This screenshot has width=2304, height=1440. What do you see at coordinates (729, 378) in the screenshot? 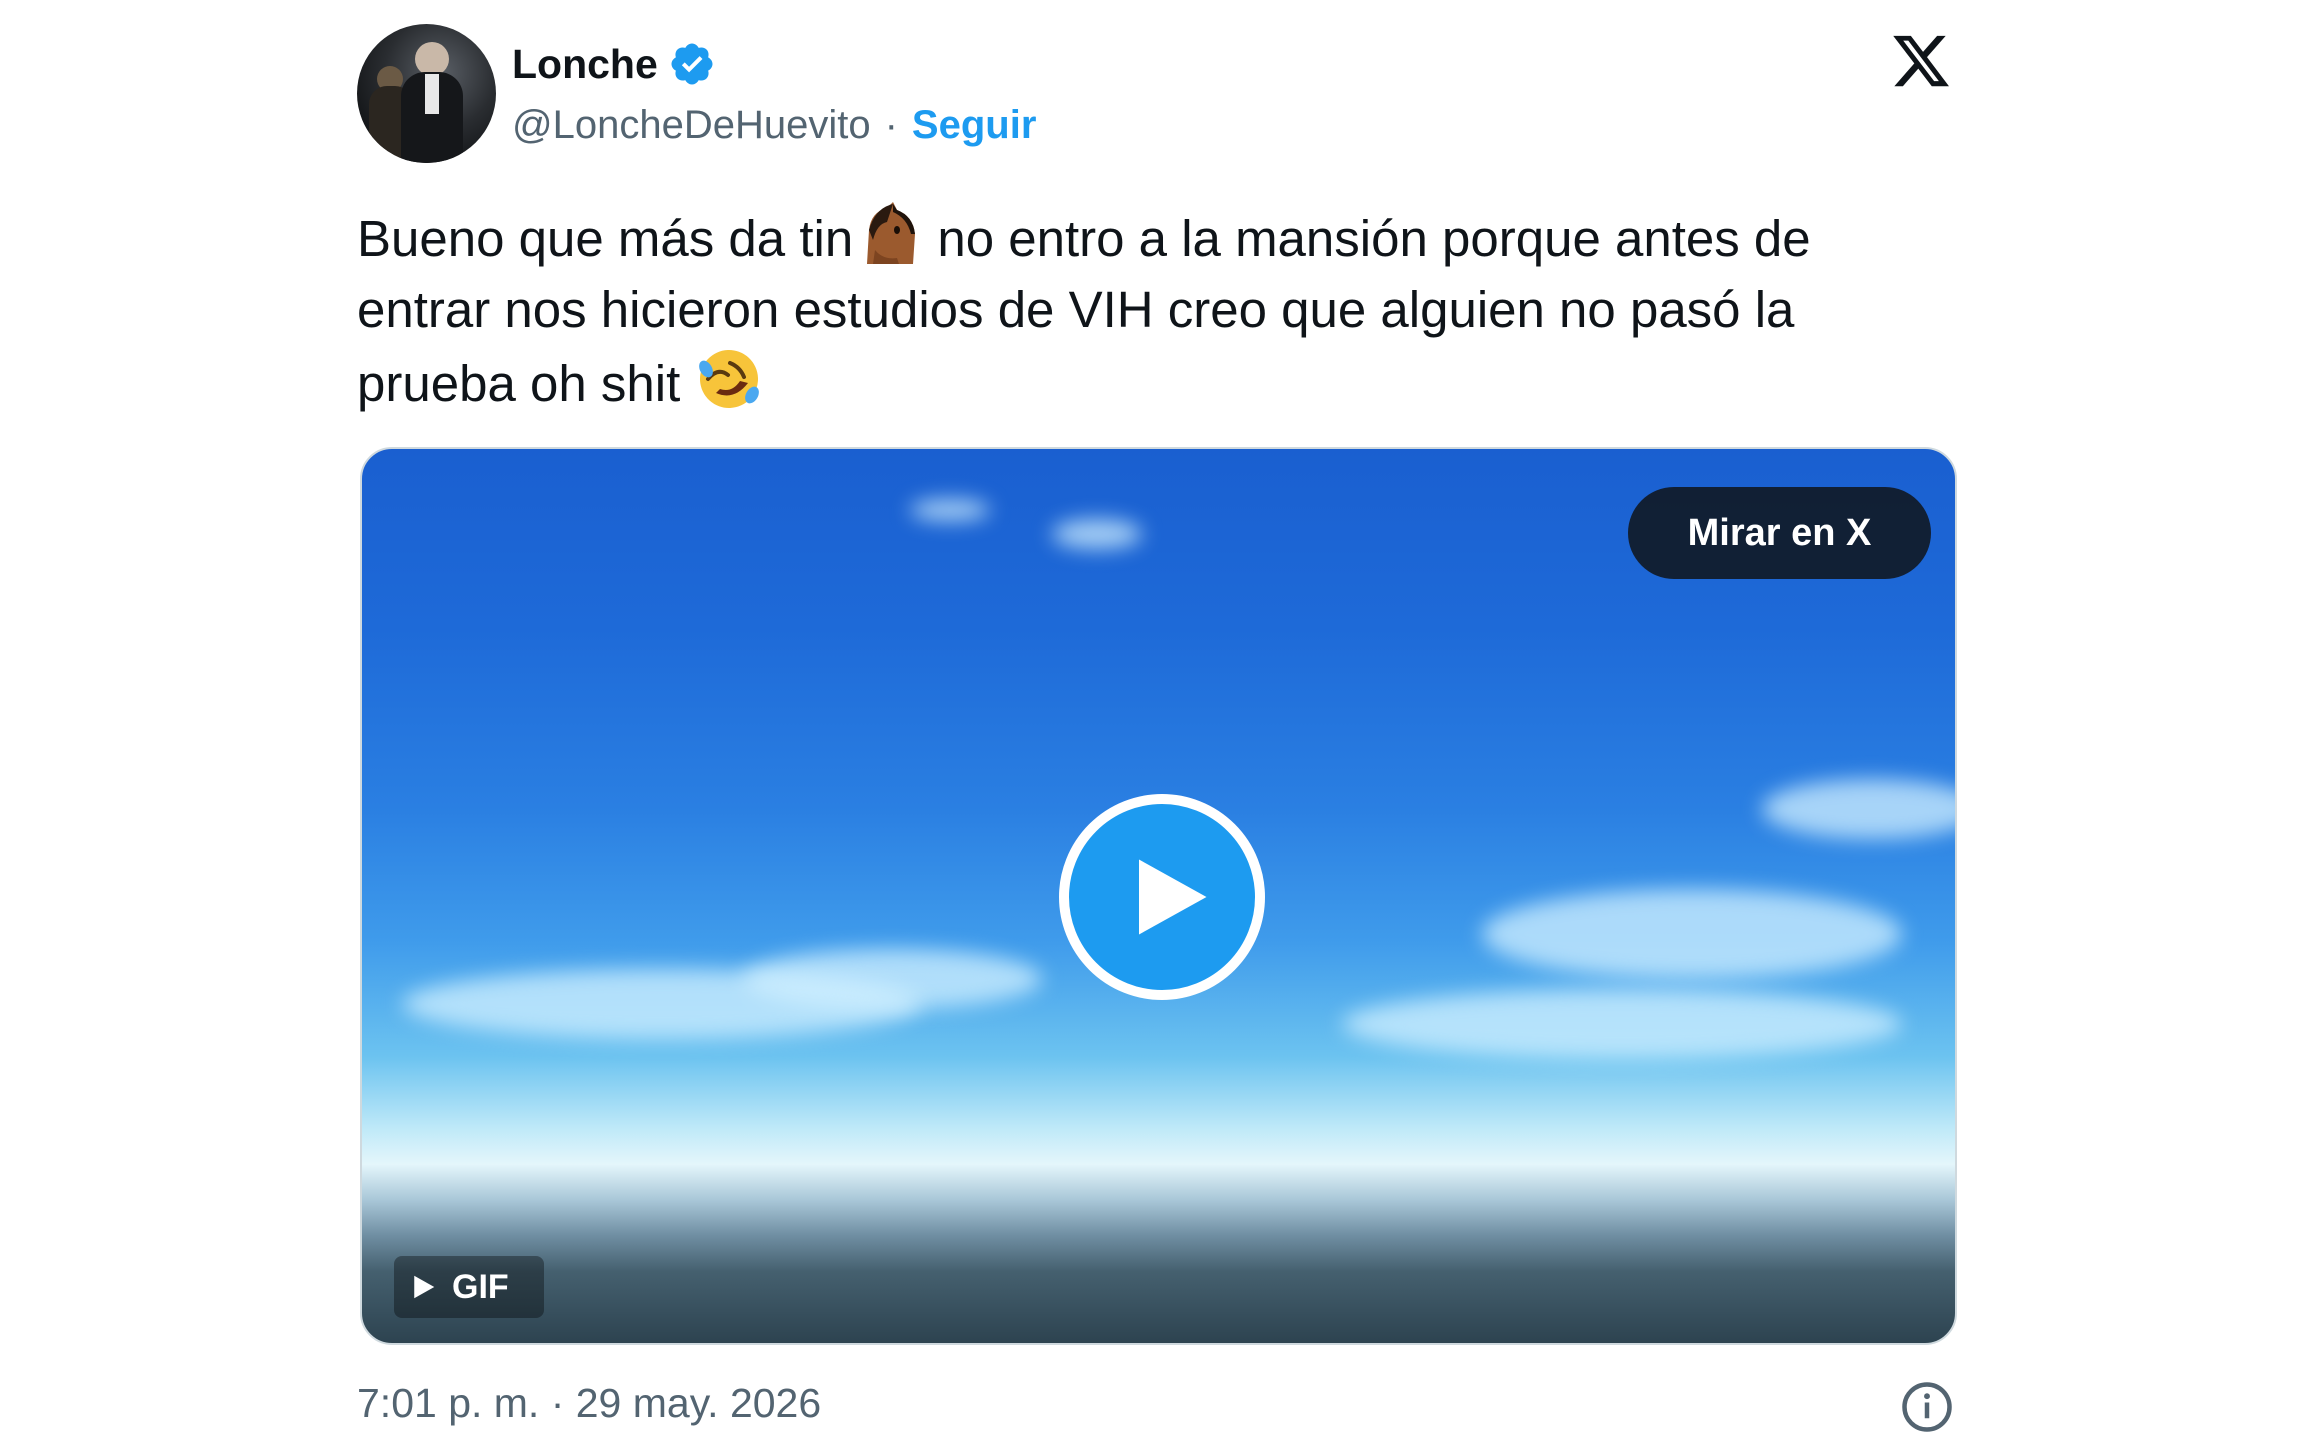
I see `rolling-laughing-emoji-icon` at bounding box center [729, 378].